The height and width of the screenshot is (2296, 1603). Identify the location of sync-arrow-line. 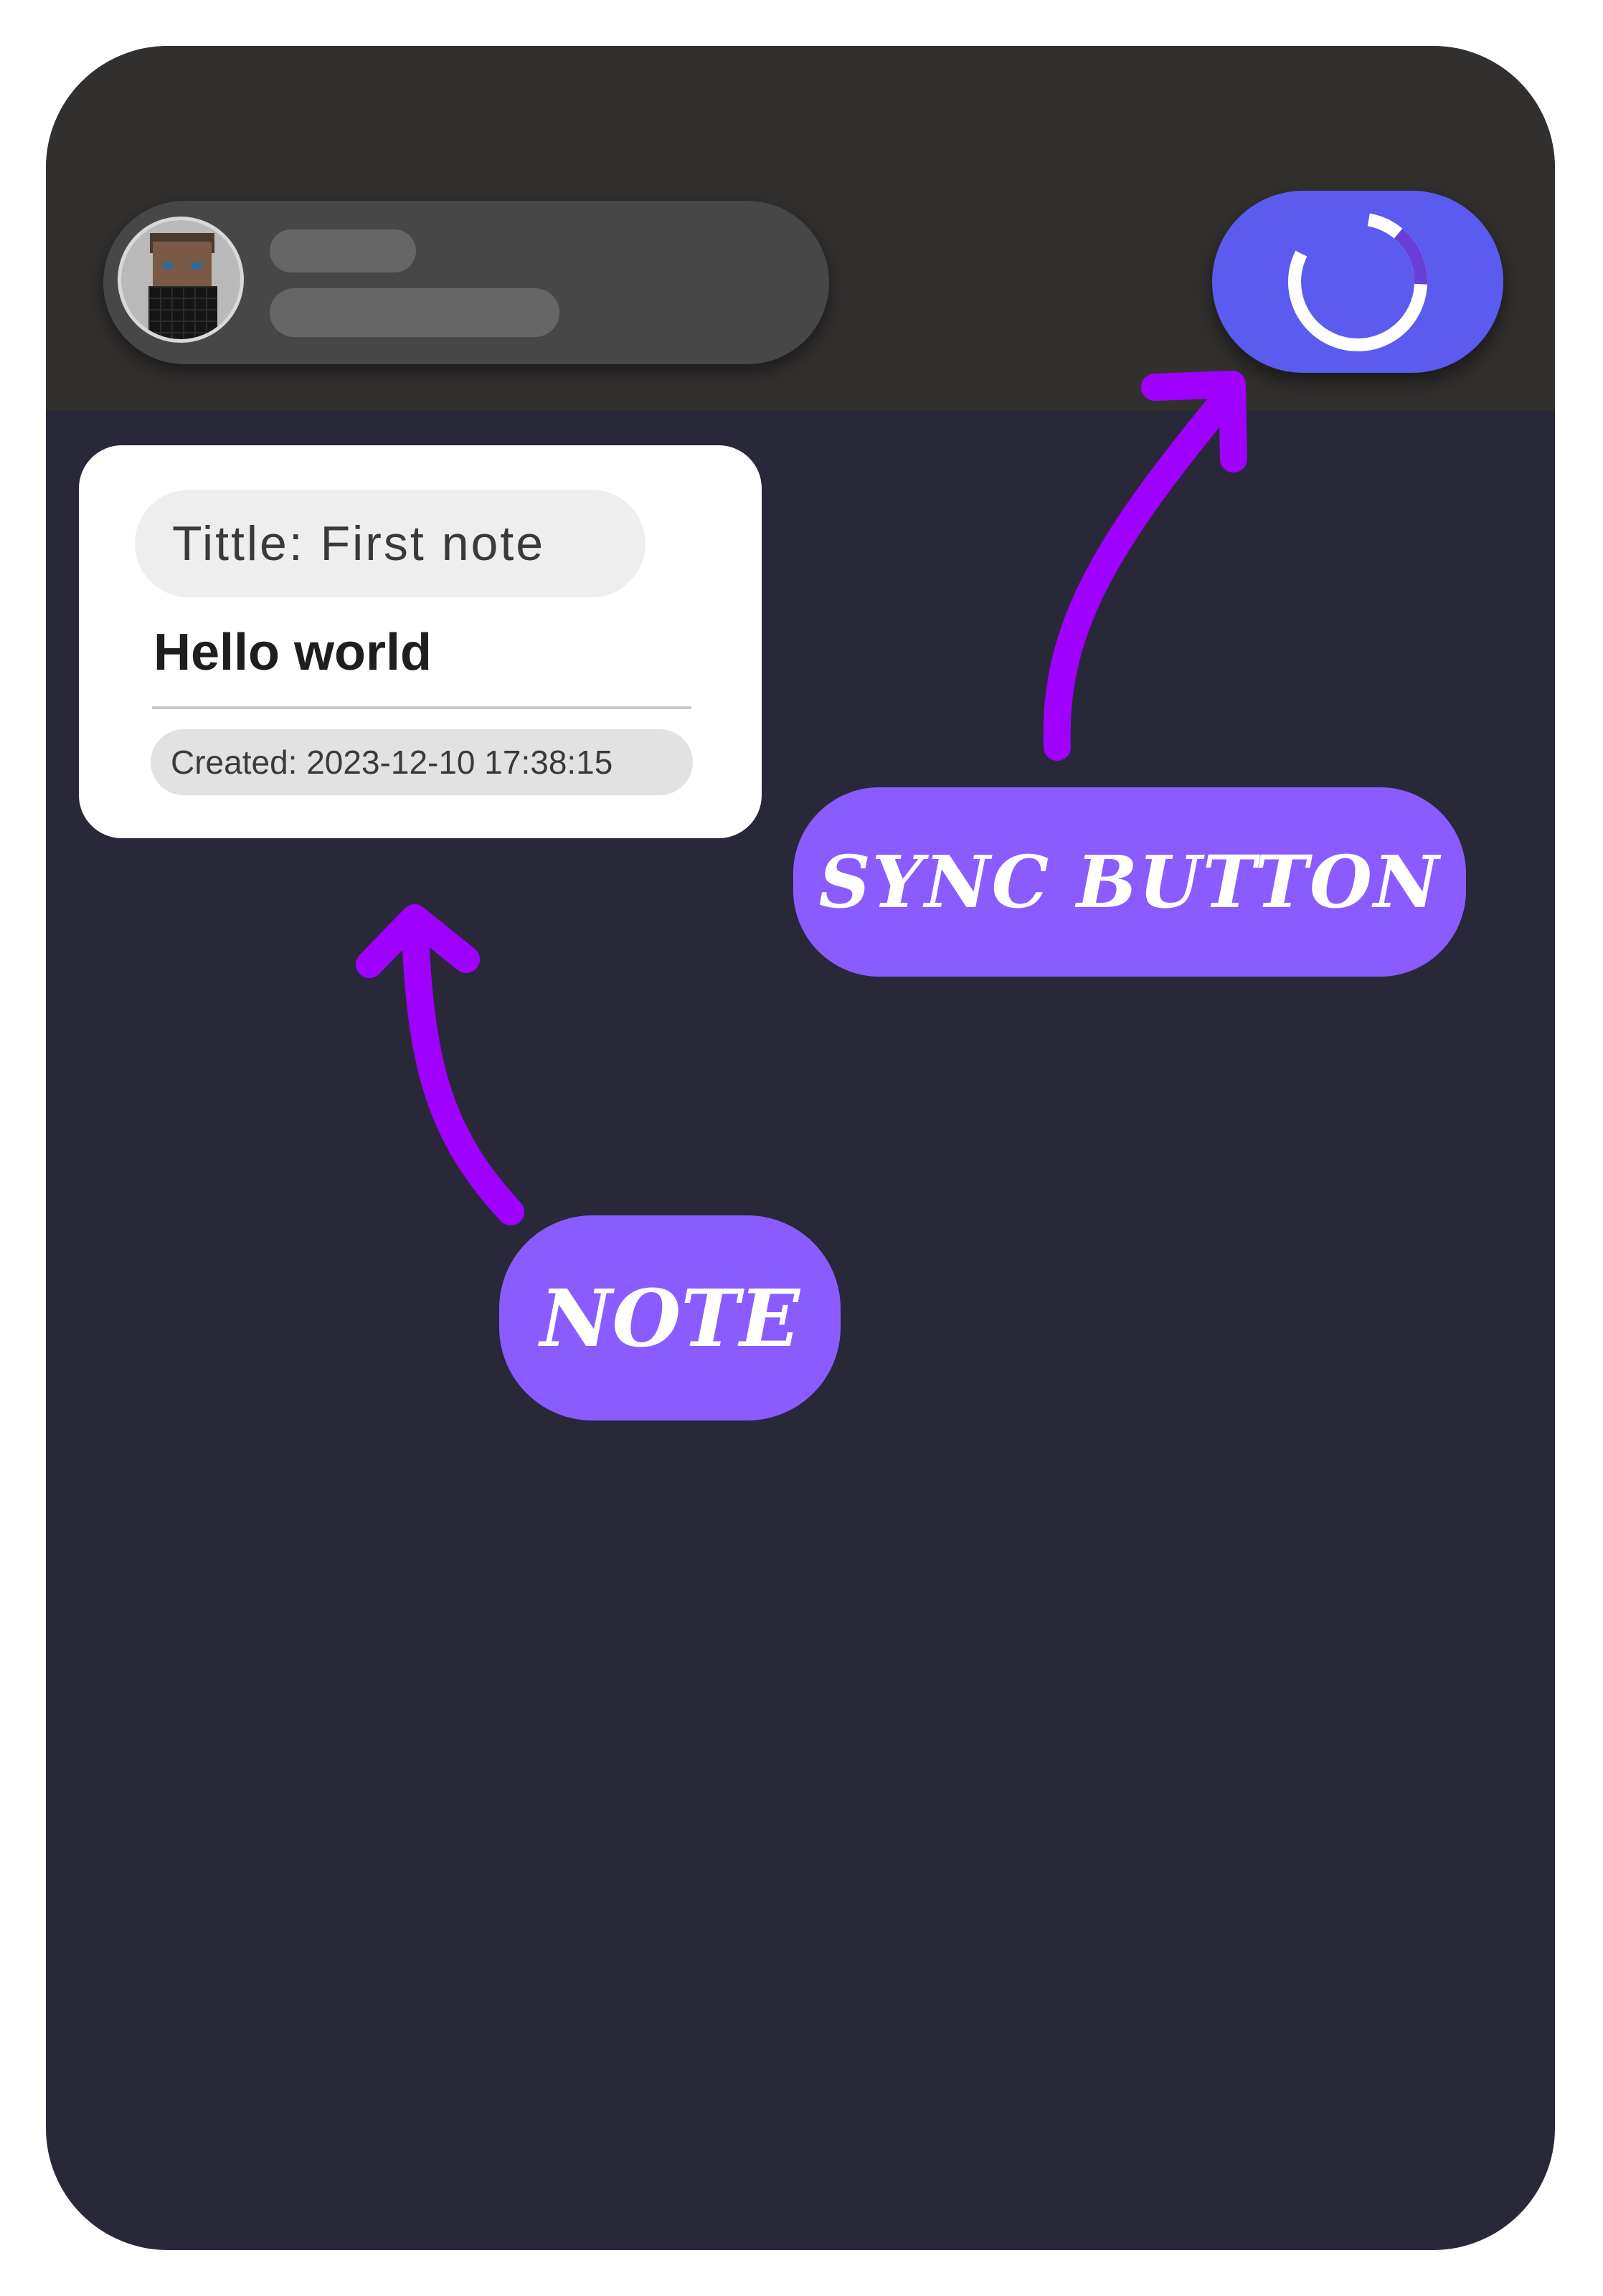
(1139, 574).